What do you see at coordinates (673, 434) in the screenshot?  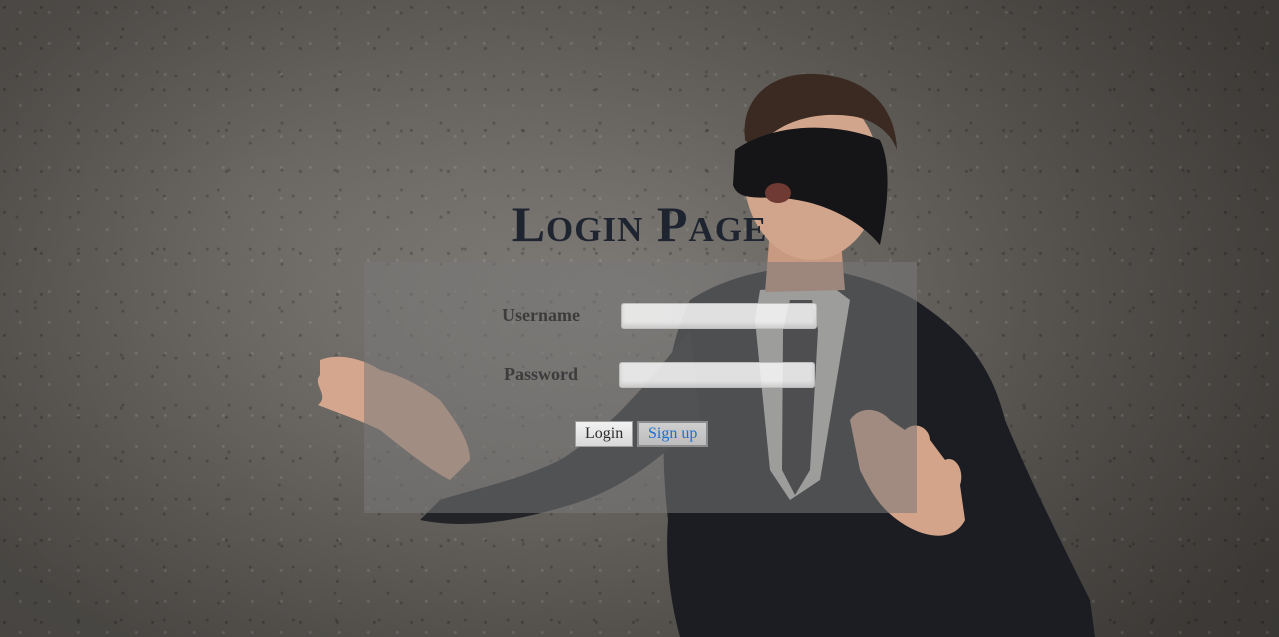 I see `signup-button: Sign up` at bounding box center [673, 434].